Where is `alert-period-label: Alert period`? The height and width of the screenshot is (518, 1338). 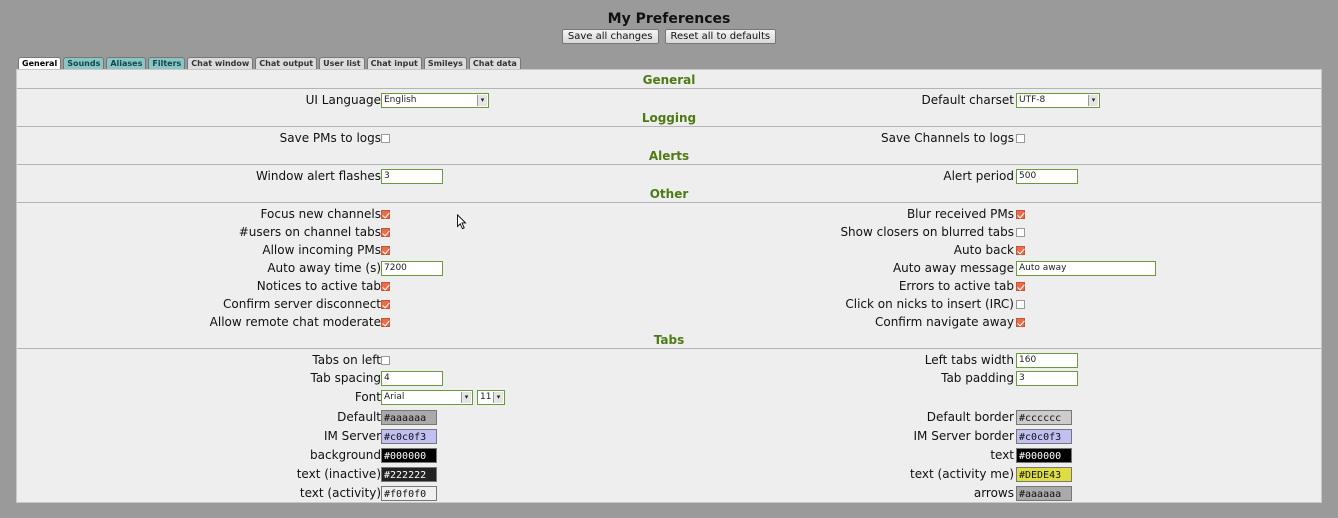
alert-period-label: Alert period is located at coordinates (978, 176).